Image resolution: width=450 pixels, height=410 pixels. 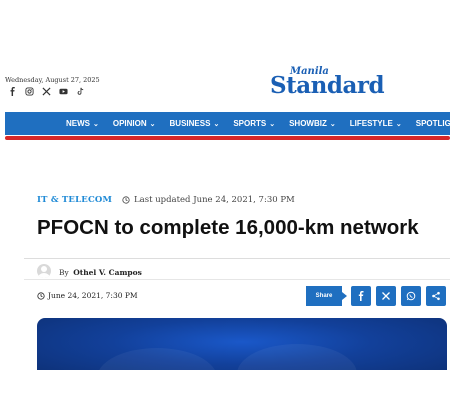 I want to click on share-x-button, so click(x=386, y=296).